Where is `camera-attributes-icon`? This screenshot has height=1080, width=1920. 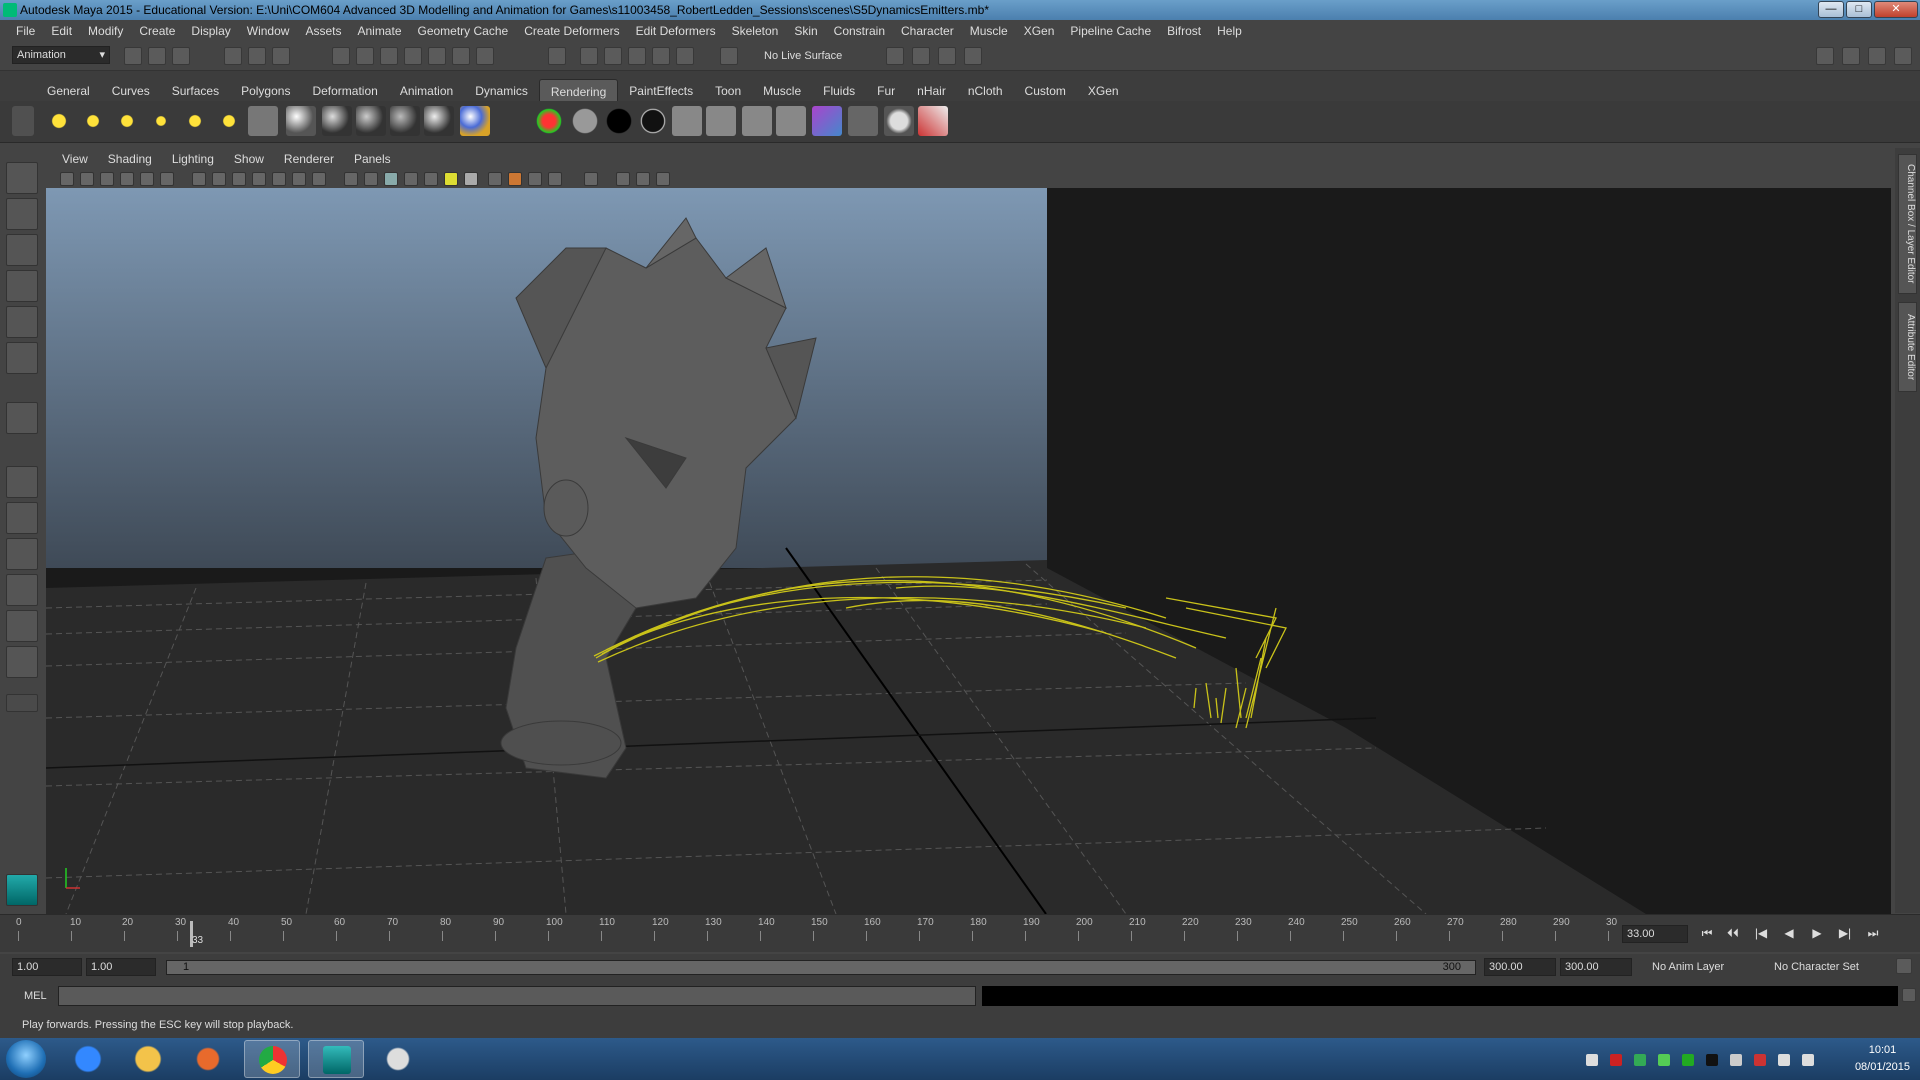
camera-attributes-icon is located at coordinates (87, 179).